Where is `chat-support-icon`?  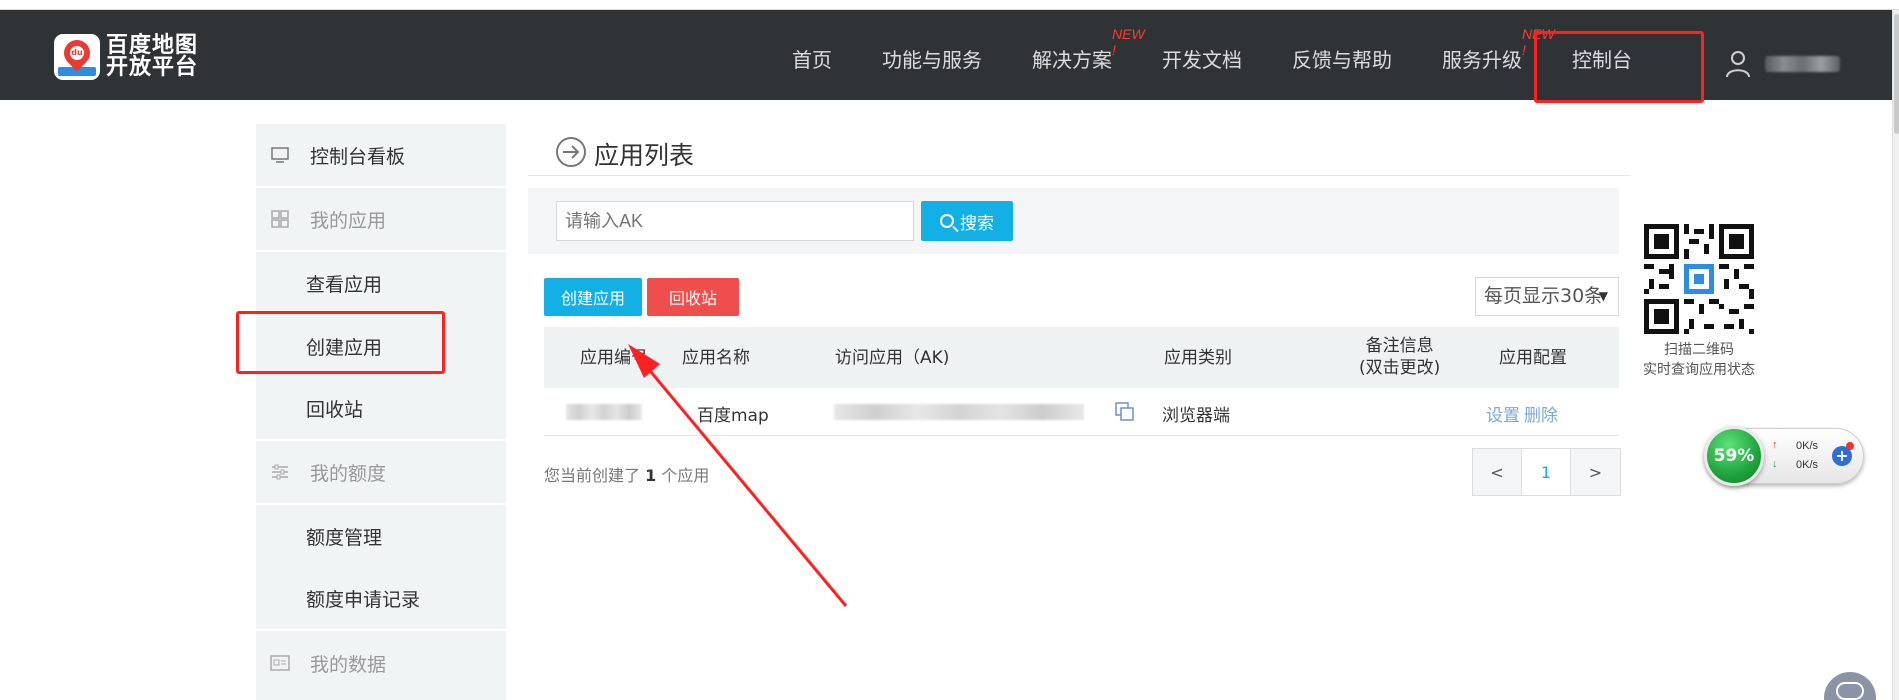
chat-support-icon is located at coordinates (1850, 686).